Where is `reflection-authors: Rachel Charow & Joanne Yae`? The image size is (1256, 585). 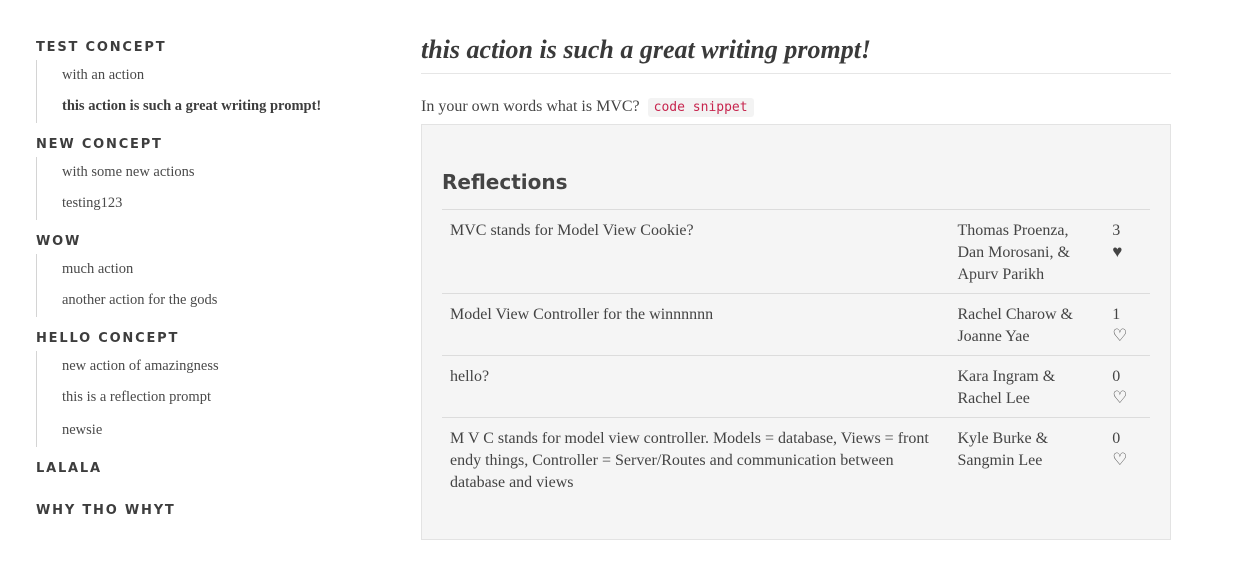 reflection-authors: Rachel Charow & Joanne Yae is located at coordinates (1015, 325).